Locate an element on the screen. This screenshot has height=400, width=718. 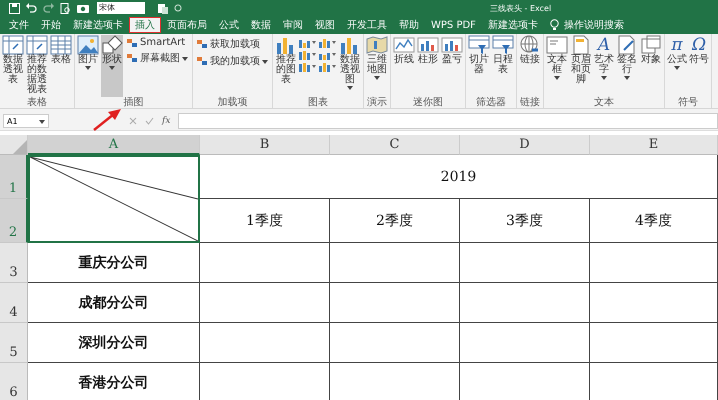
ribbon-tab: 开发工具 is located at coordinates (367, 25).